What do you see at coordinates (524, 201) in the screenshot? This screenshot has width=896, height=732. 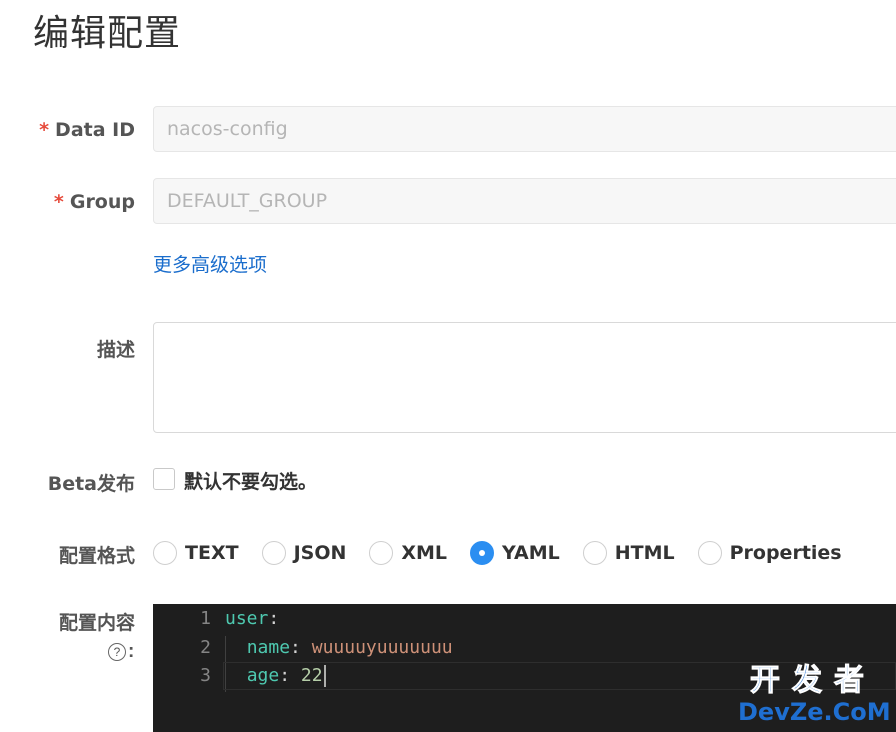 I see `group-input: DEFAULT_GROUP` at bounding box center [524, 201].